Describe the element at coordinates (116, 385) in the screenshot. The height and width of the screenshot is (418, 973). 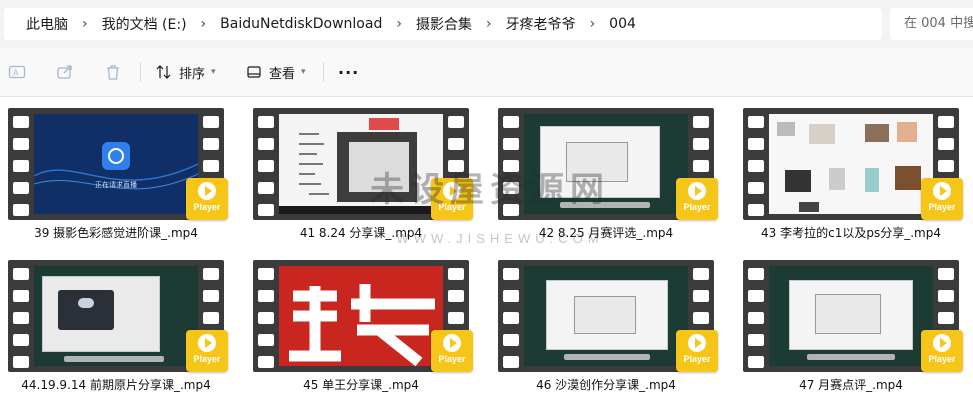
I see `file-name: 44.19.9.14 前期原片分享课_.mp4` at that location.